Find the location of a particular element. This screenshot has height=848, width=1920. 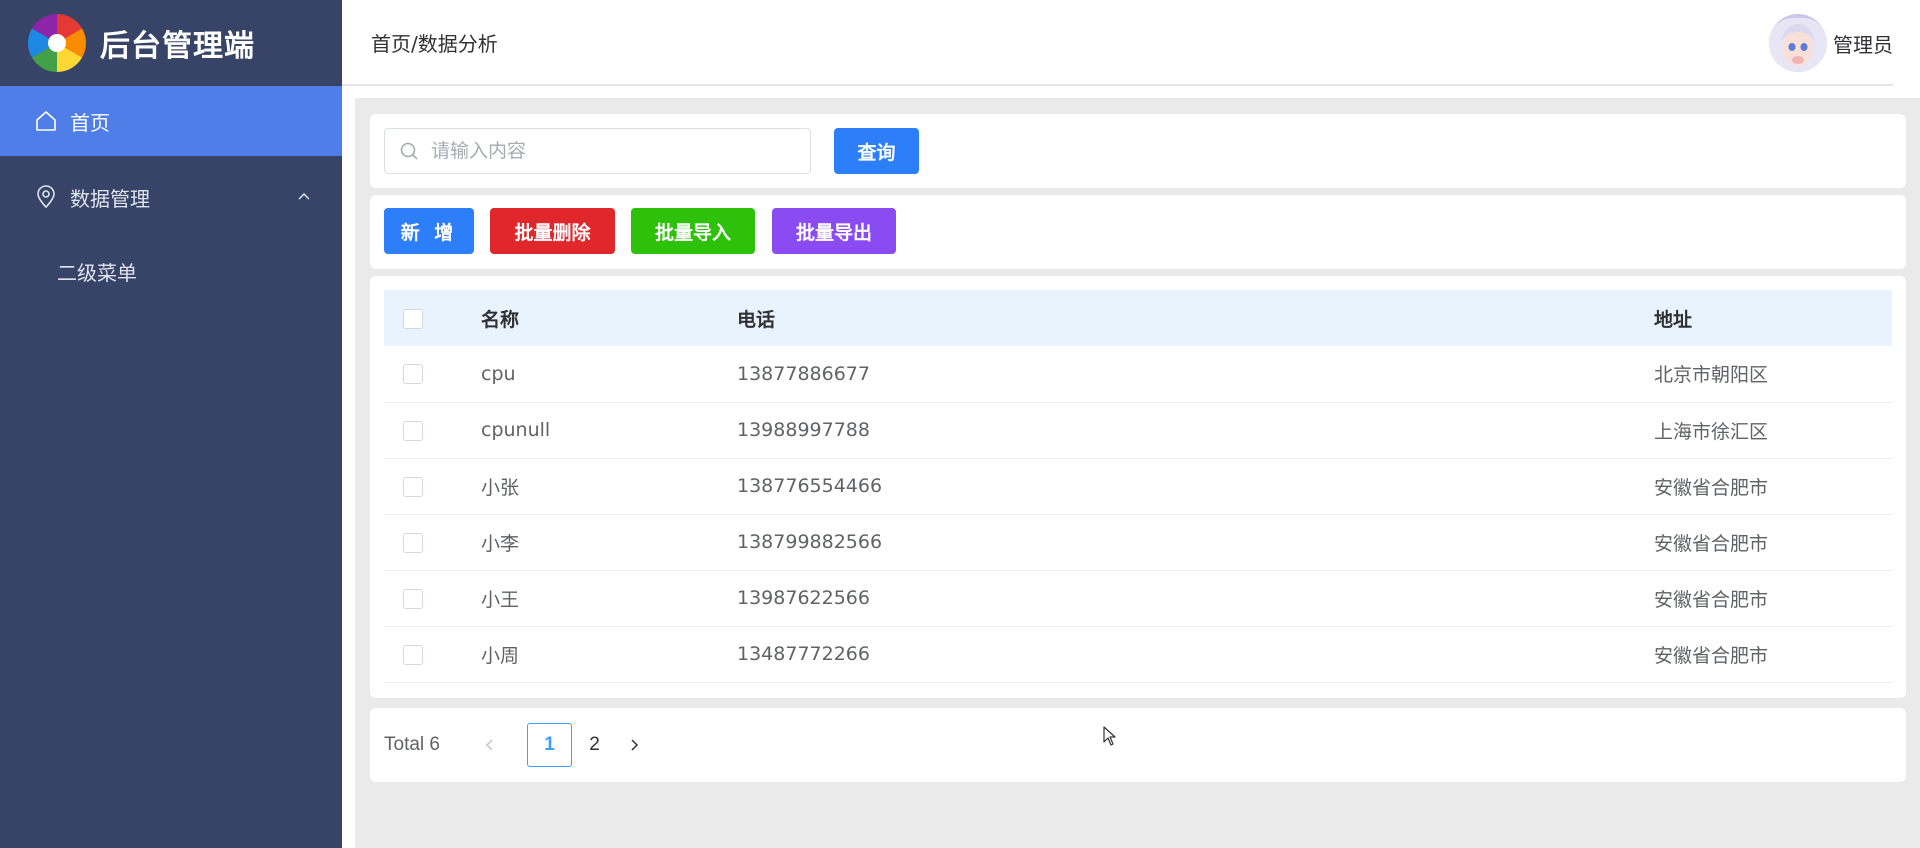

pagination-next-button is located at coordinates (634, 745).